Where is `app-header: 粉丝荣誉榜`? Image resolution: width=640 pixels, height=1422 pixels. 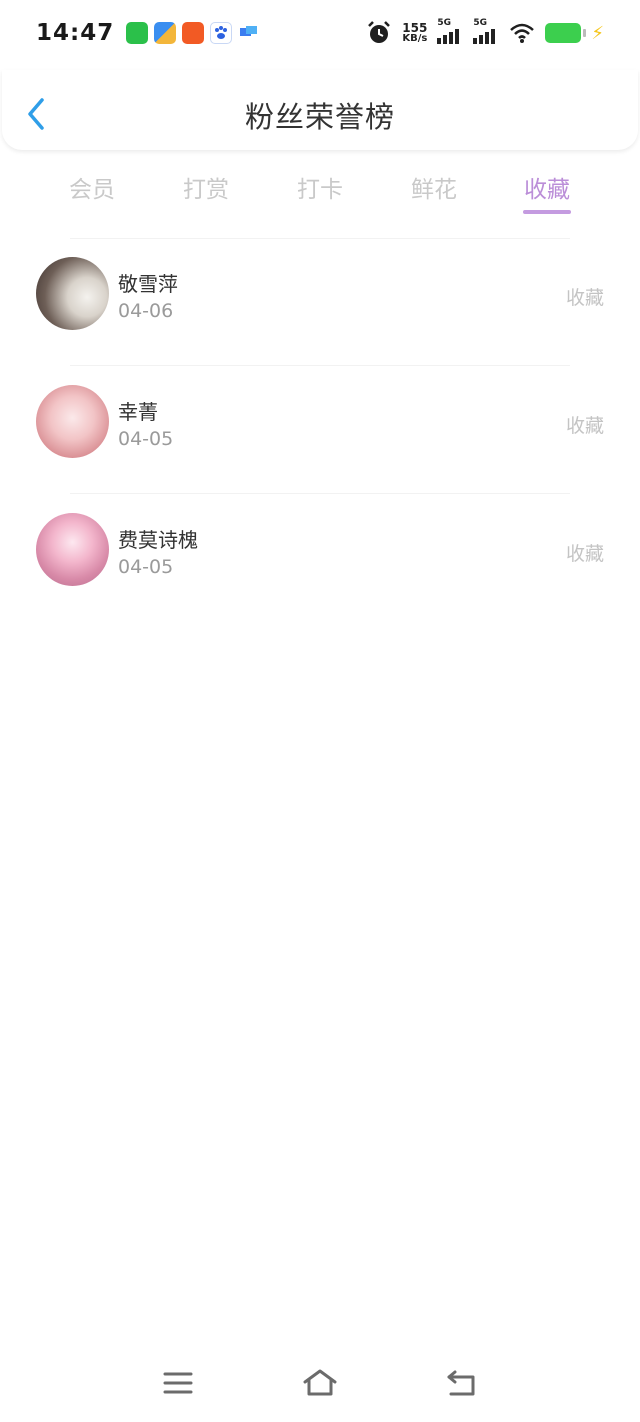
app-header: 粉丝荣誉榜 is located at coordinates (320, 110).